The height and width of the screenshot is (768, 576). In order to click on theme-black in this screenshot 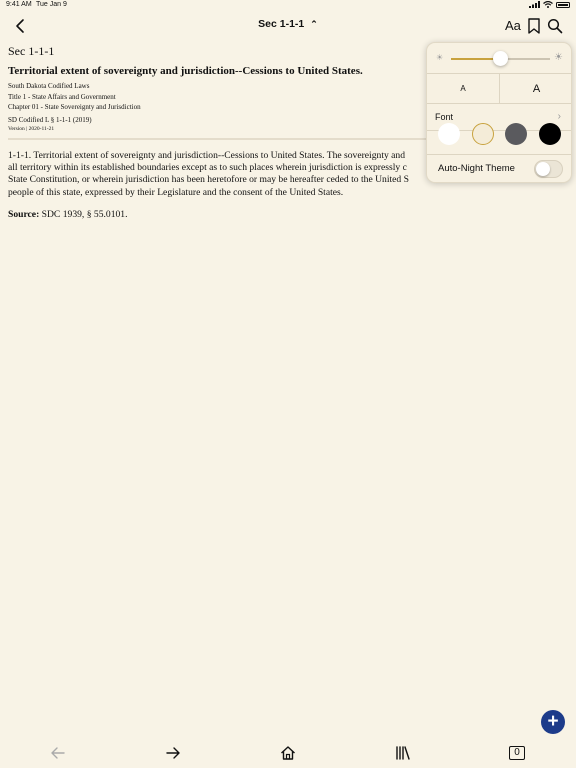, I will do `click(550, 134)`.